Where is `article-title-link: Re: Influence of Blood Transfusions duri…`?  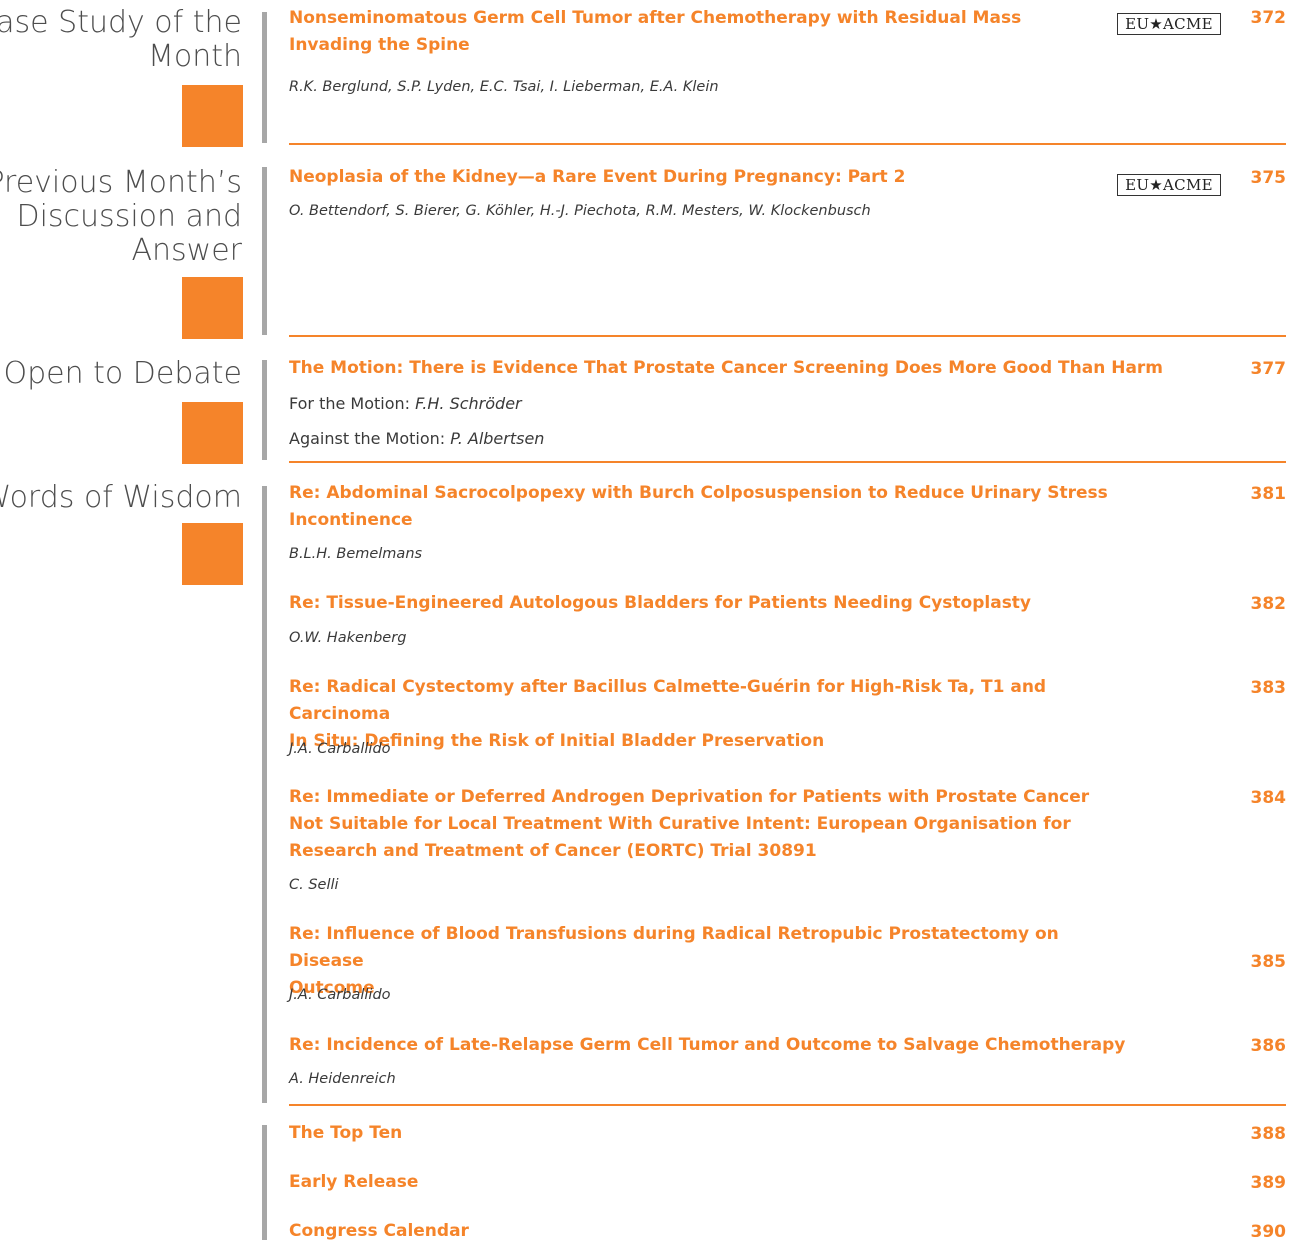 article-title-link: Re: Influence of Blood Transfusions duri… is located at coordinates (704, 961).